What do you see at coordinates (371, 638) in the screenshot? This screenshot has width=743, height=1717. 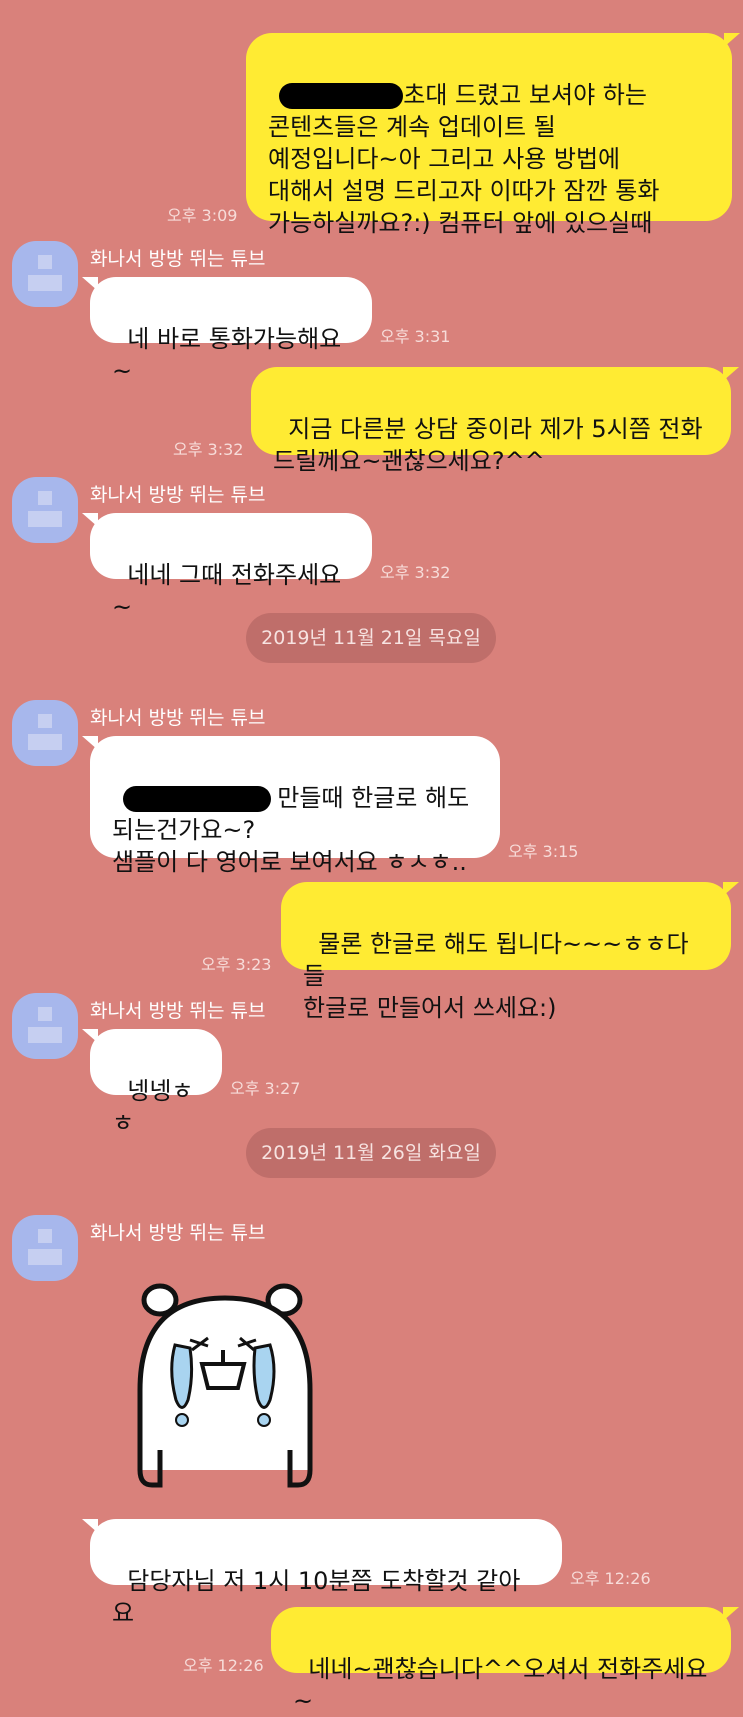 I see `date-divider: 2019년 11월 21일 목요일` at bounding box center [371, 638].